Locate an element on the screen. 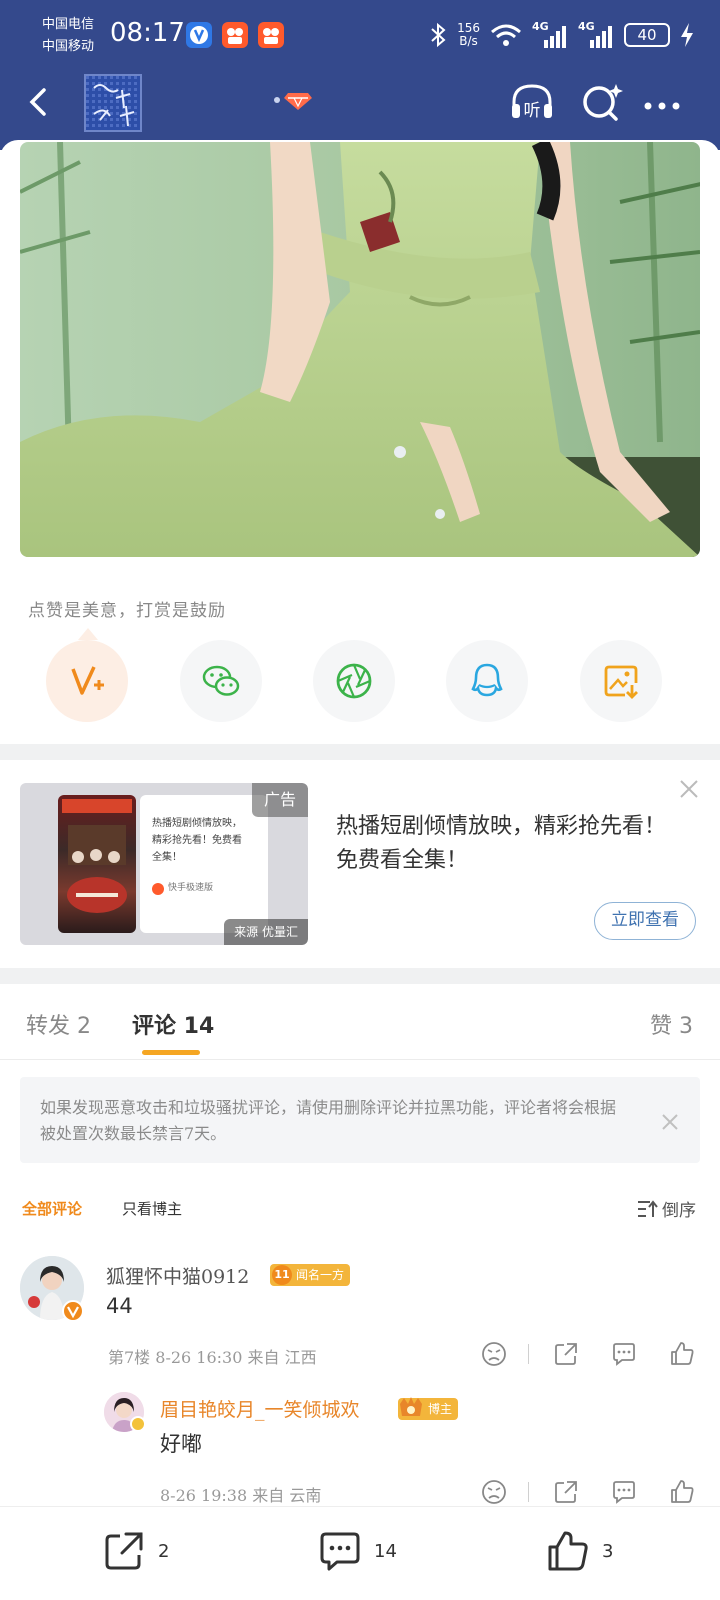  fan-level-badge: 11 闻名一方 is located at coordinates (310, 1275).